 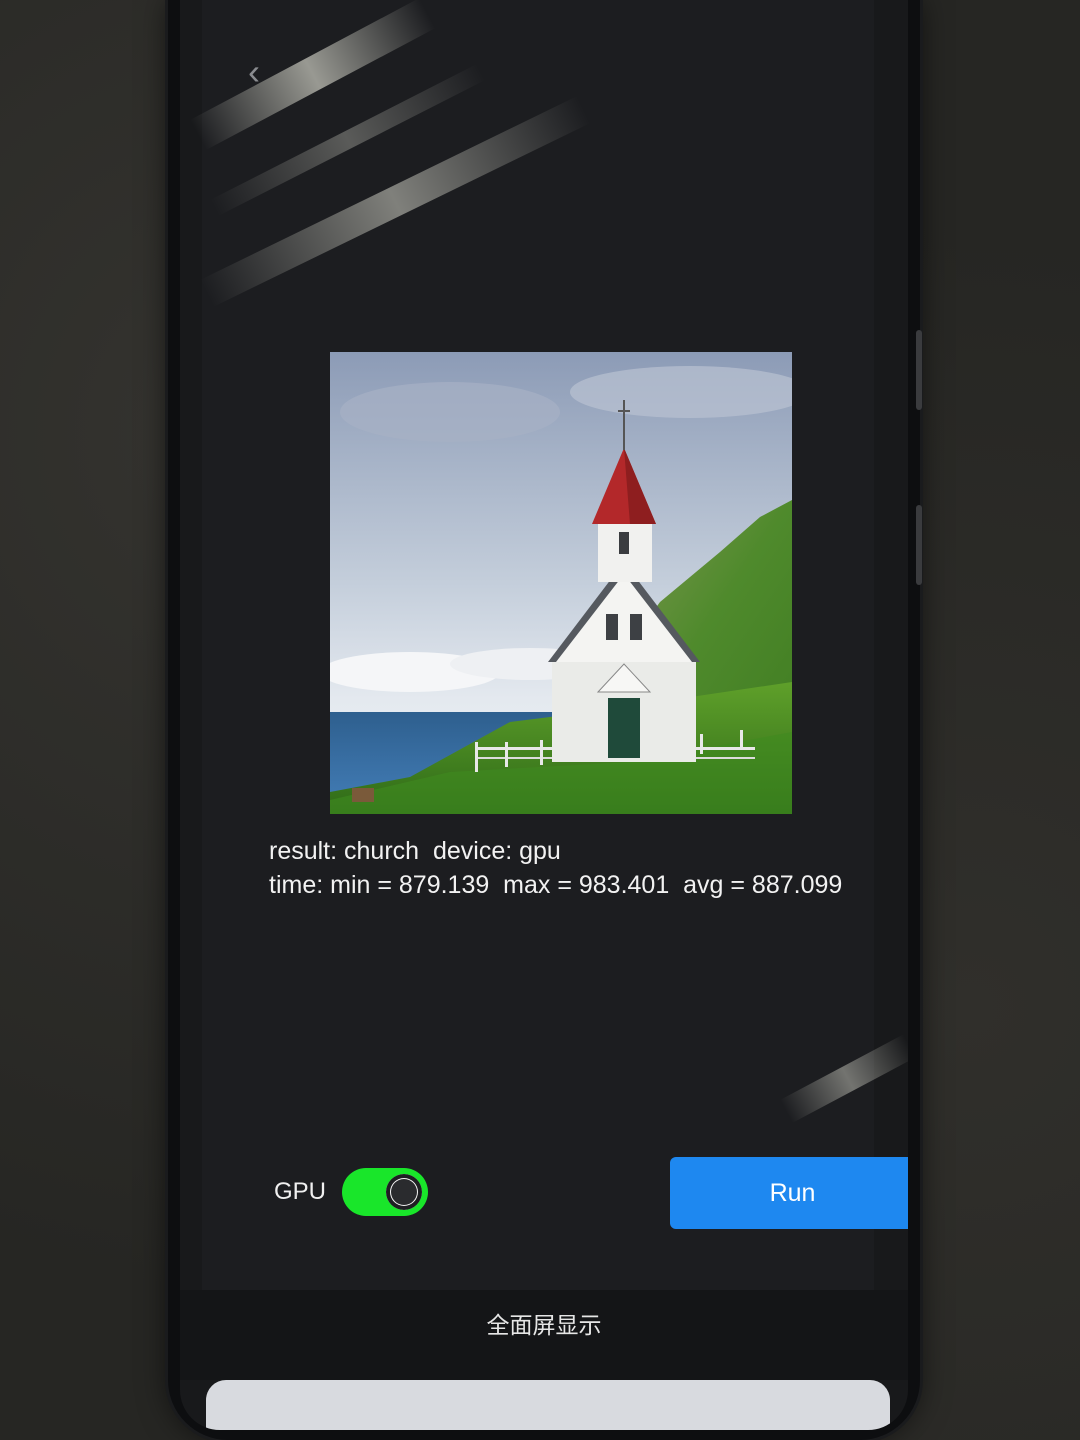 I want to click on church-photo, so click(x=561, y=583).